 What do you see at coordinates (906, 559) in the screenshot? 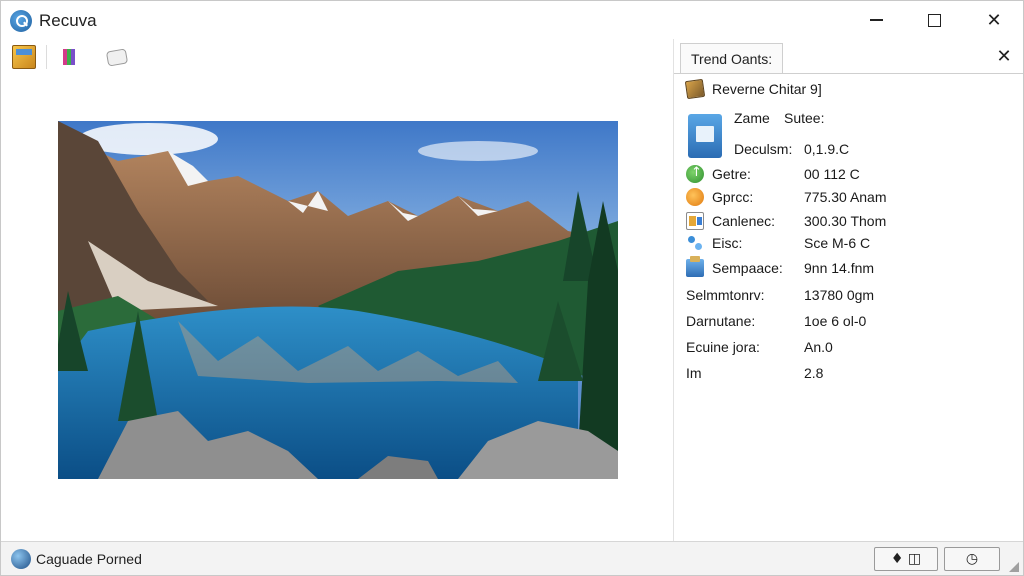
I see `view-toggle-button: ♦ ◫` at bounding box center [906, 559].